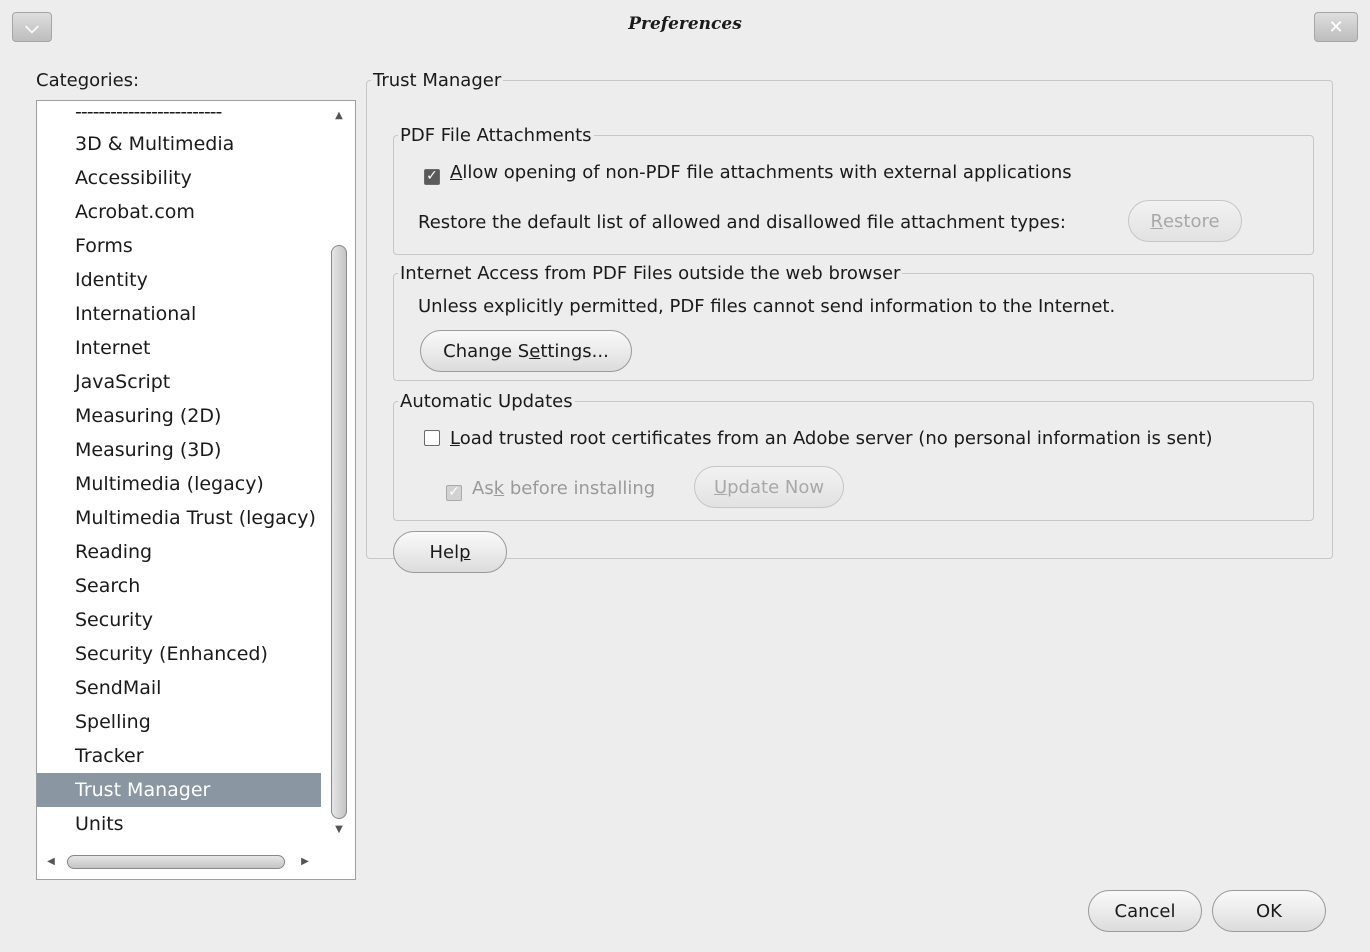 This screenshot has width=1370, height=952. Describe the element at coordinates (179, 518) in the screenshot. I see `category-item: Multimedia Trust (legacy)` at that location.